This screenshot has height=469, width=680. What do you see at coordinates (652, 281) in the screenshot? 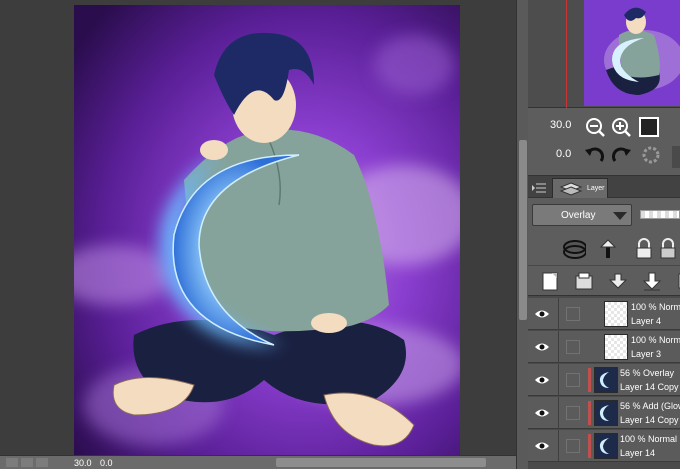
I see `merge-down-icon` at bounding box center [652, 281].